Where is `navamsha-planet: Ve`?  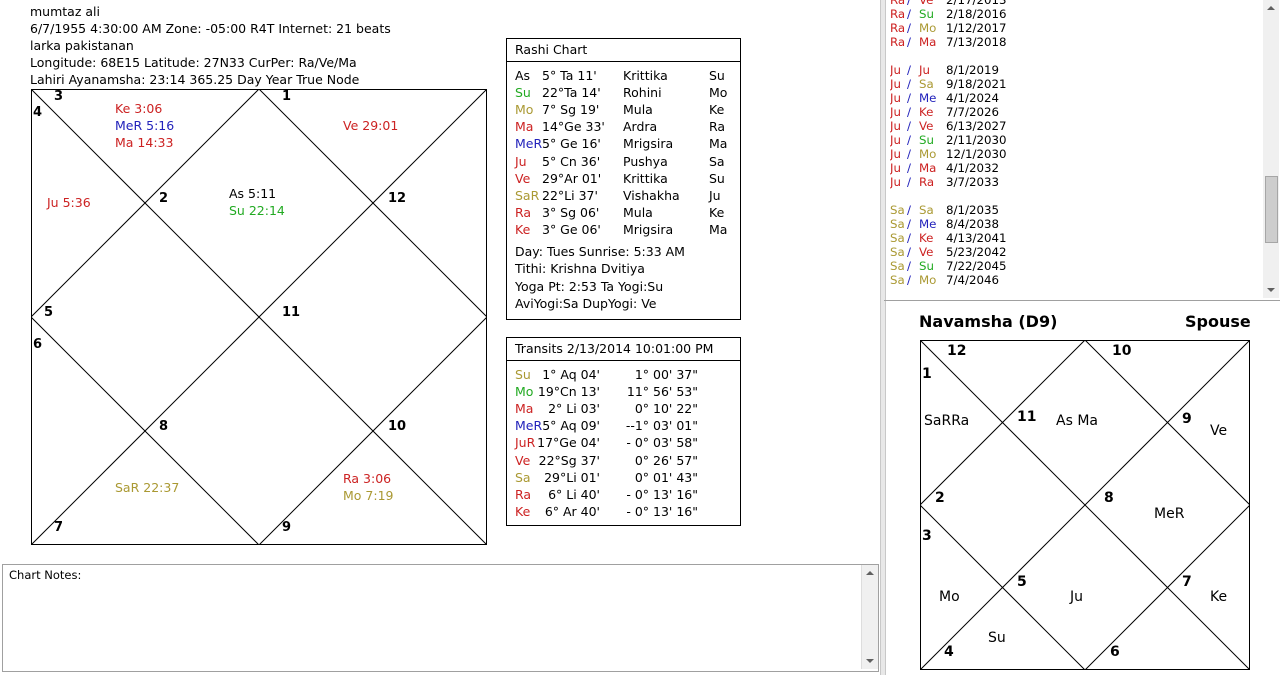 navamsha-planet: Ve is located at coordinates (1219, 431).